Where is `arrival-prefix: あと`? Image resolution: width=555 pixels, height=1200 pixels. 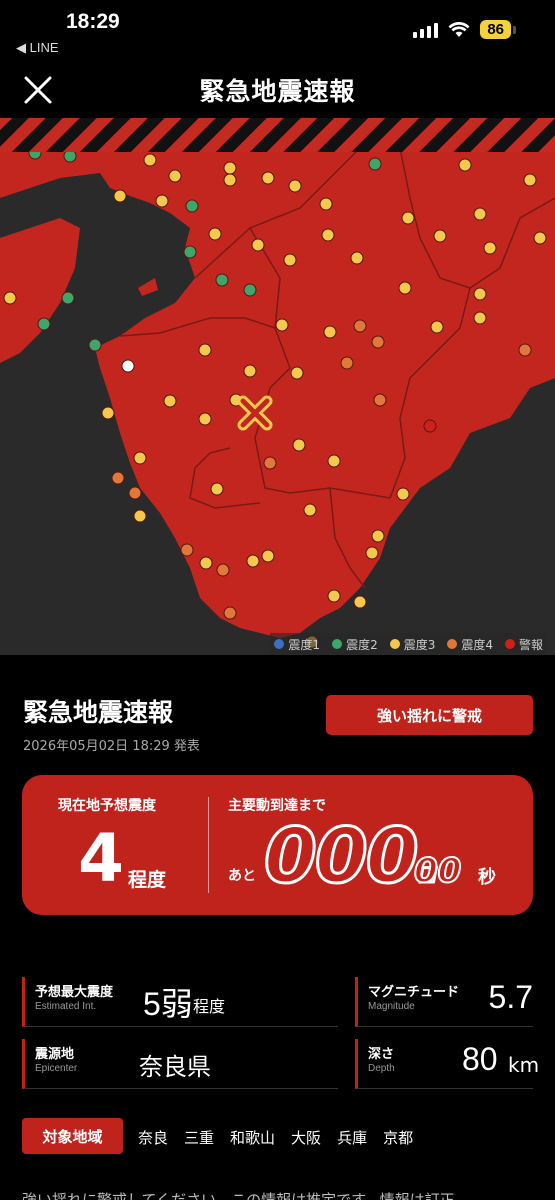 arrival-prefix: あと is located at coordinates (242, 876).